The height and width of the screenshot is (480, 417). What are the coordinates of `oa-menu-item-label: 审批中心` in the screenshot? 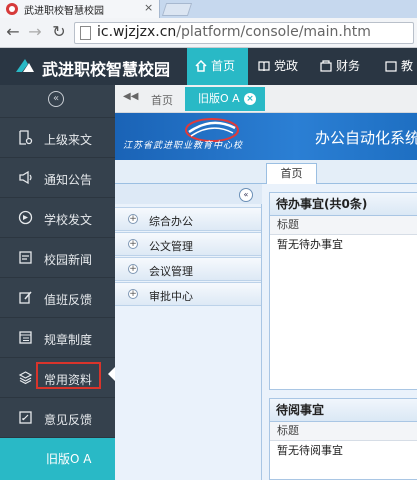 It's located at (171, 296).